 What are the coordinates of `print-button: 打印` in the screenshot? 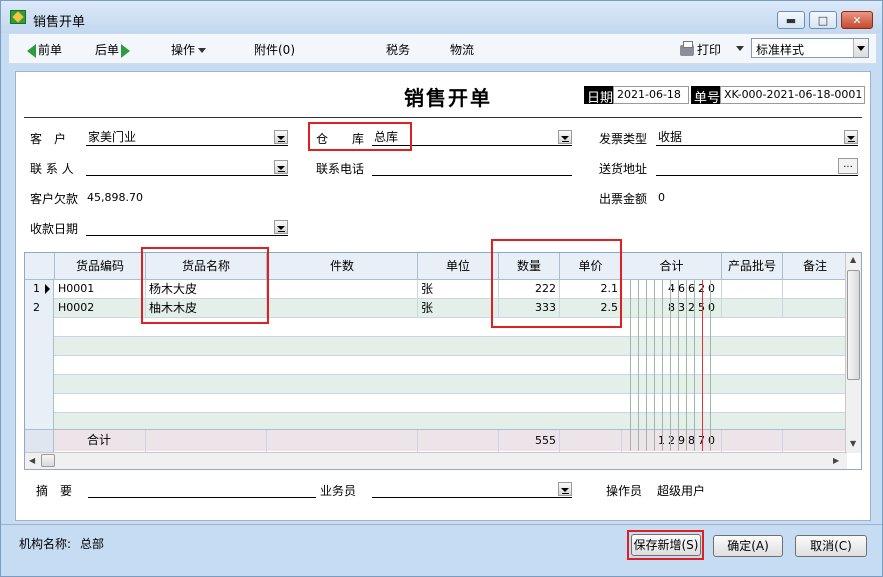 It's located at (700, 49).